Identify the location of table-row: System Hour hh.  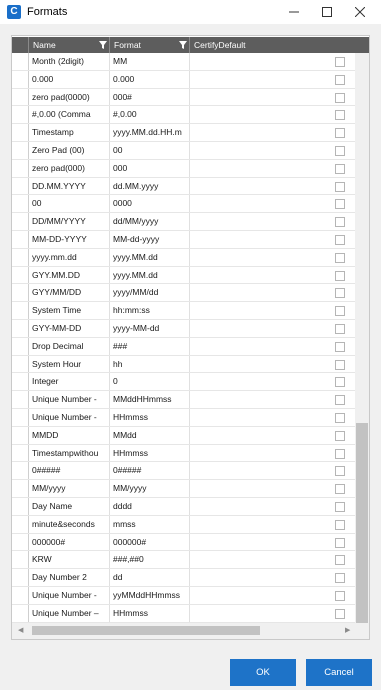
(183, 364).